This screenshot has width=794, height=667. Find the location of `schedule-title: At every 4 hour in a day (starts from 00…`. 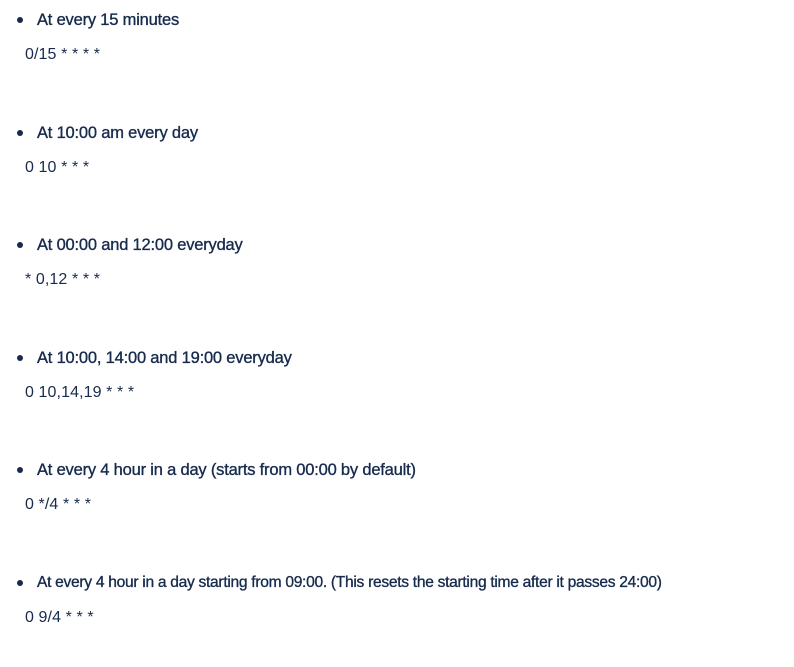

schedule-title: At every 4 hour in a day (starts from 00… is located at coordinates (226, 470).